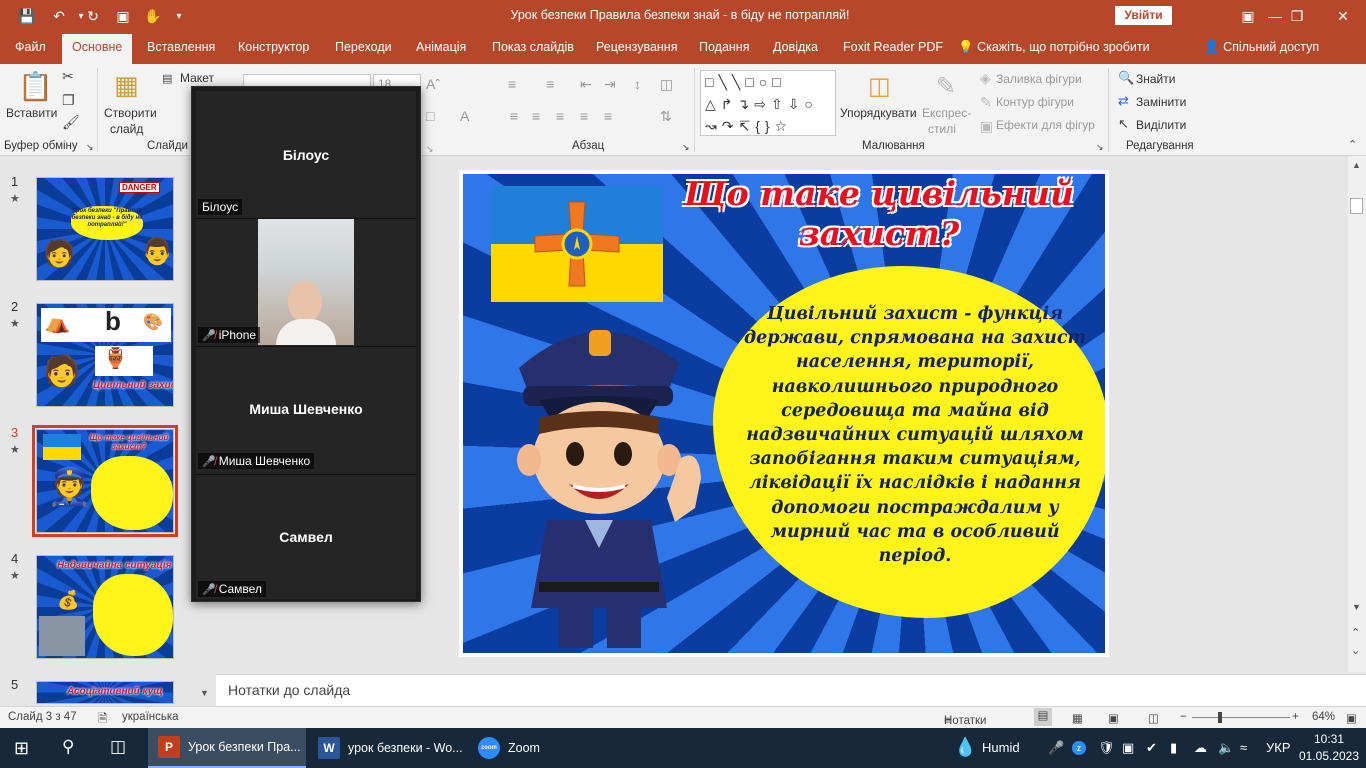 The image size is (1366, 768). I want to click on restore-button: ❐, so click(1297, 16).